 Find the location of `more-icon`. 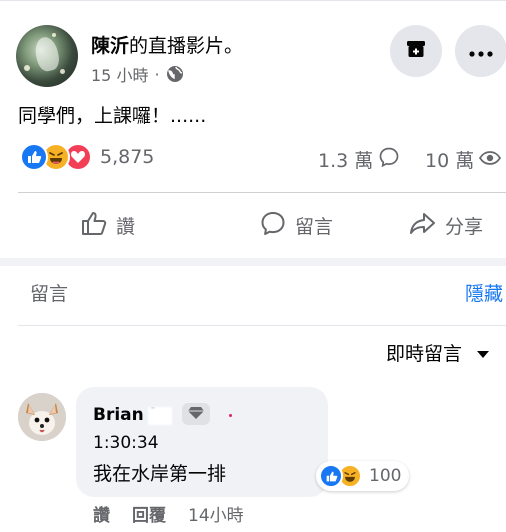

more-icon is located at coordinates (481, 51).